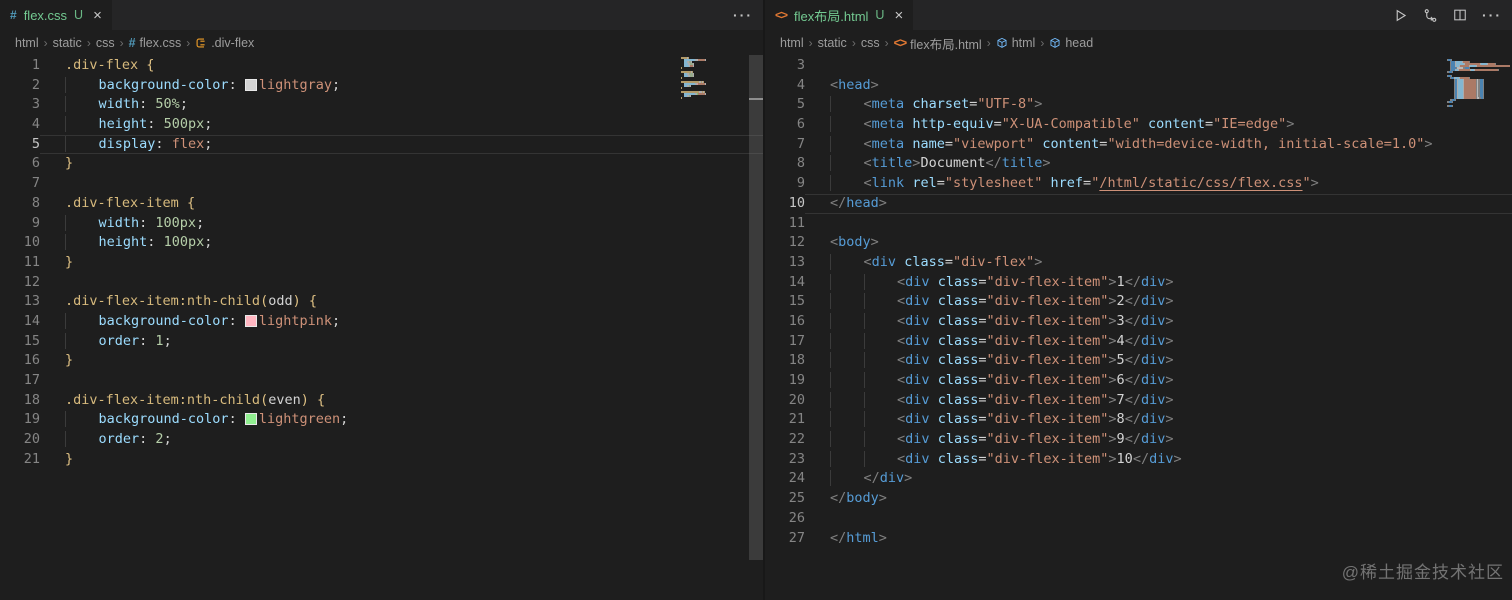  Describe the element at coordinates (1138, 479) in the screenshot. I see `code-line: 24 </div>` at that location.